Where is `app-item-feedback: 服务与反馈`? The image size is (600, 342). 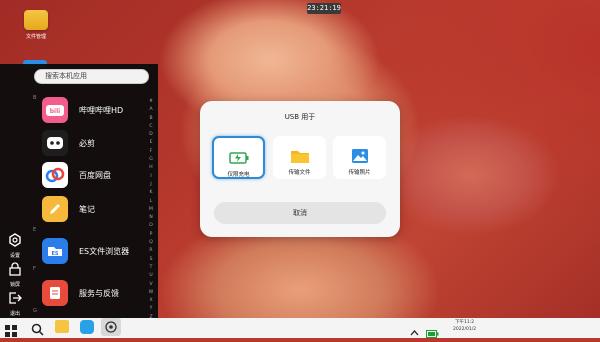
app-item-feedback: 服务与反馈 is located at coordinates (92, 293).